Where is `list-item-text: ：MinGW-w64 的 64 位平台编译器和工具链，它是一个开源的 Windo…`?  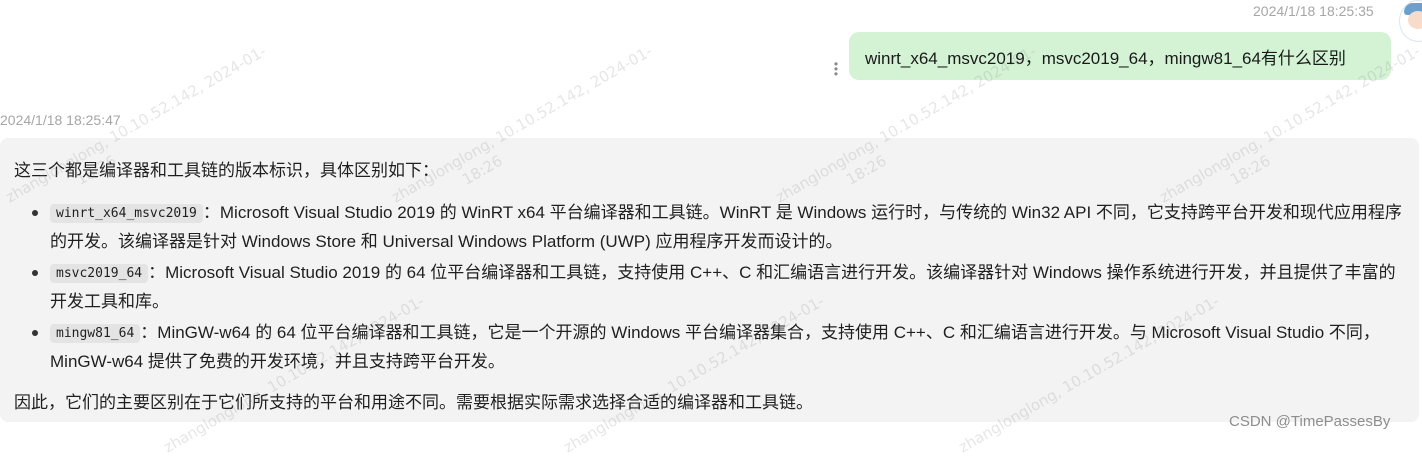 list-item-text: ：MinGW-w64 的 64 位平台编译器和工具链，它是一个开源的 Windo… is located at coordinates (715, 347).